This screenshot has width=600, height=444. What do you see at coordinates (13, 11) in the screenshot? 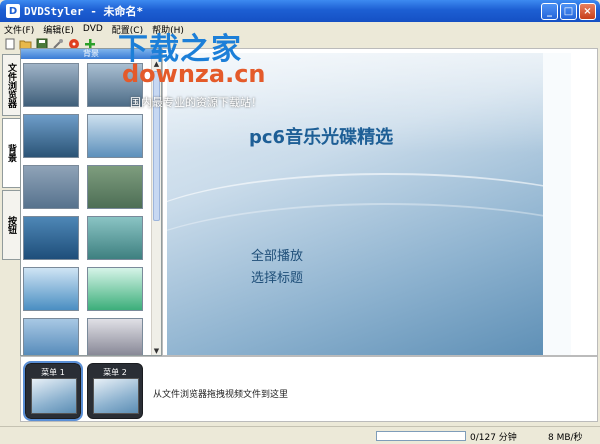
I see `app-icon: D` at bounding box center [13, 11].